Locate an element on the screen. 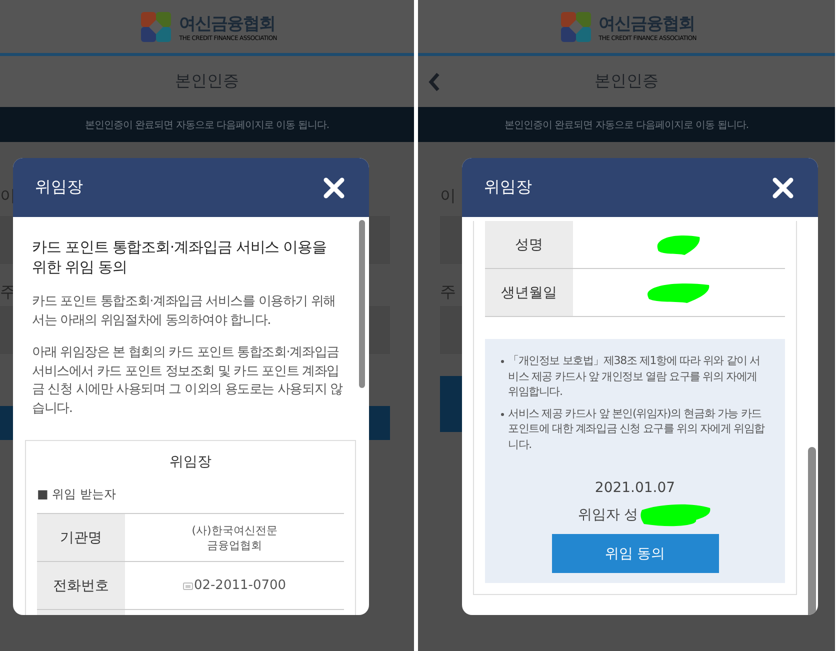 This screenshot has height=651, width=838. label-cell: 기관명 is located at coordinates (81, 537).